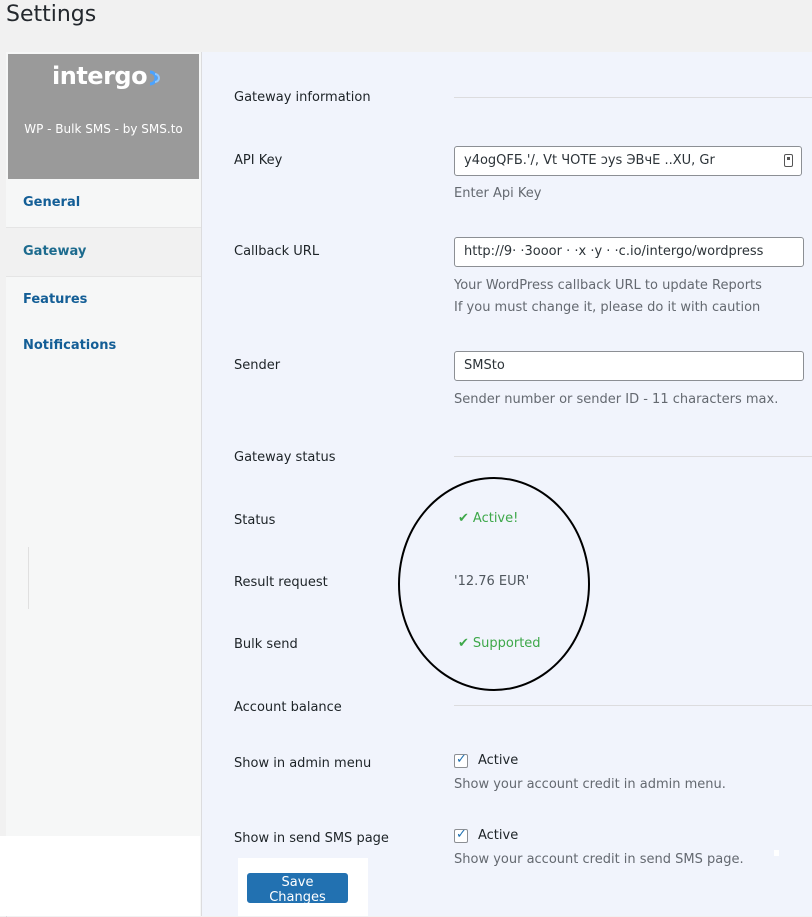 This screenshot has height=917, width=812. I want to click on status-label: Status, so click(255, 520).